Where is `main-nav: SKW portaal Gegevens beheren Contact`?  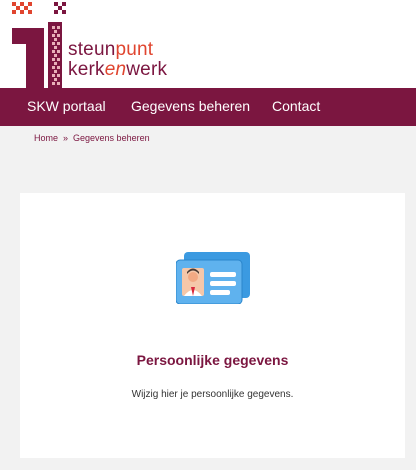 main-nav: SKW portaal Gegevens beheren Contact is located at coordinates (208, 107).